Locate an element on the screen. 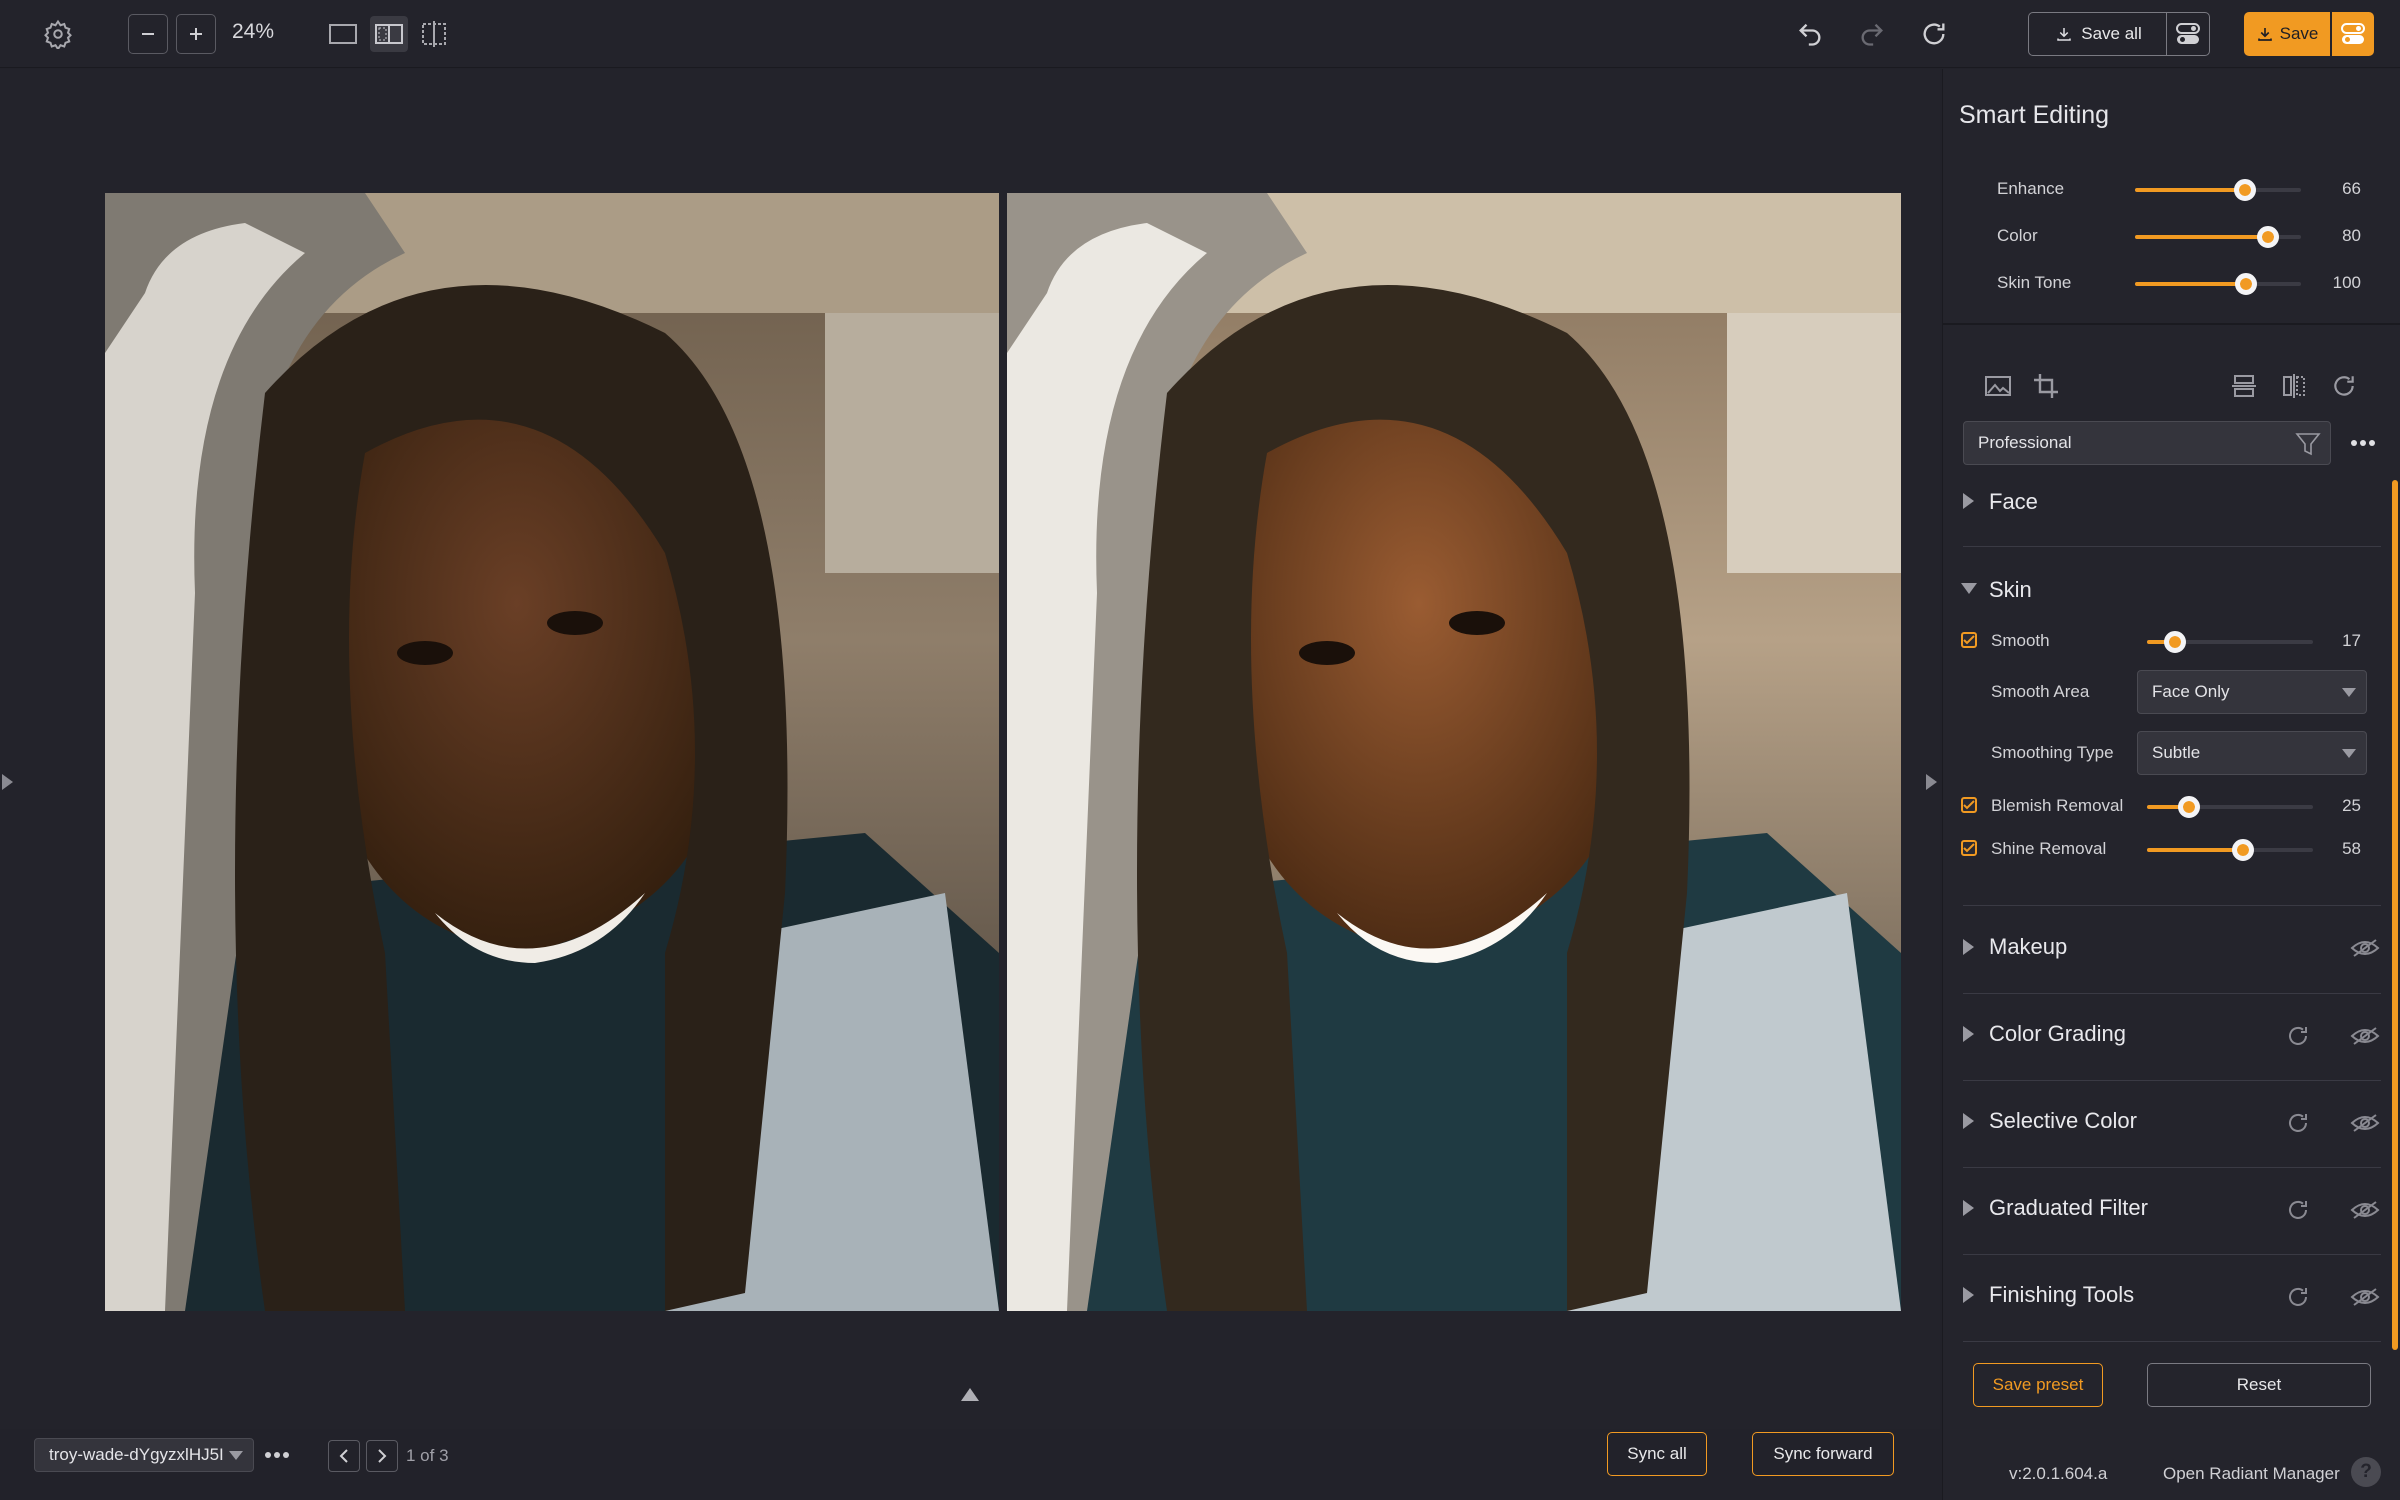  face-divider is located at coordinates (2172, 546).